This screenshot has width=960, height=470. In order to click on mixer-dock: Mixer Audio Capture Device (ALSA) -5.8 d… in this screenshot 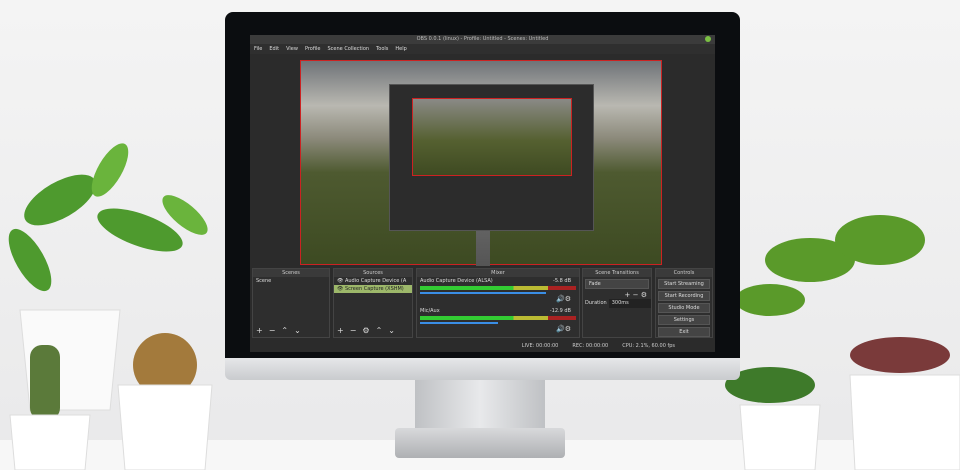, I will do `click(498, 303)`.